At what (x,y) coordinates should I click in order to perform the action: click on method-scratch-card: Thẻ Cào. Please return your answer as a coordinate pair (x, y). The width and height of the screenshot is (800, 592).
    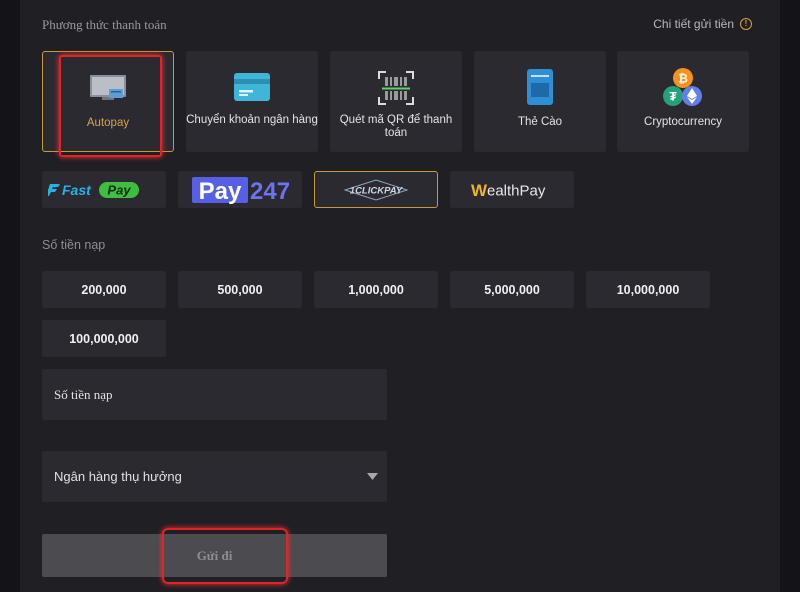
    Looking at the image, I should click on (540, 101).